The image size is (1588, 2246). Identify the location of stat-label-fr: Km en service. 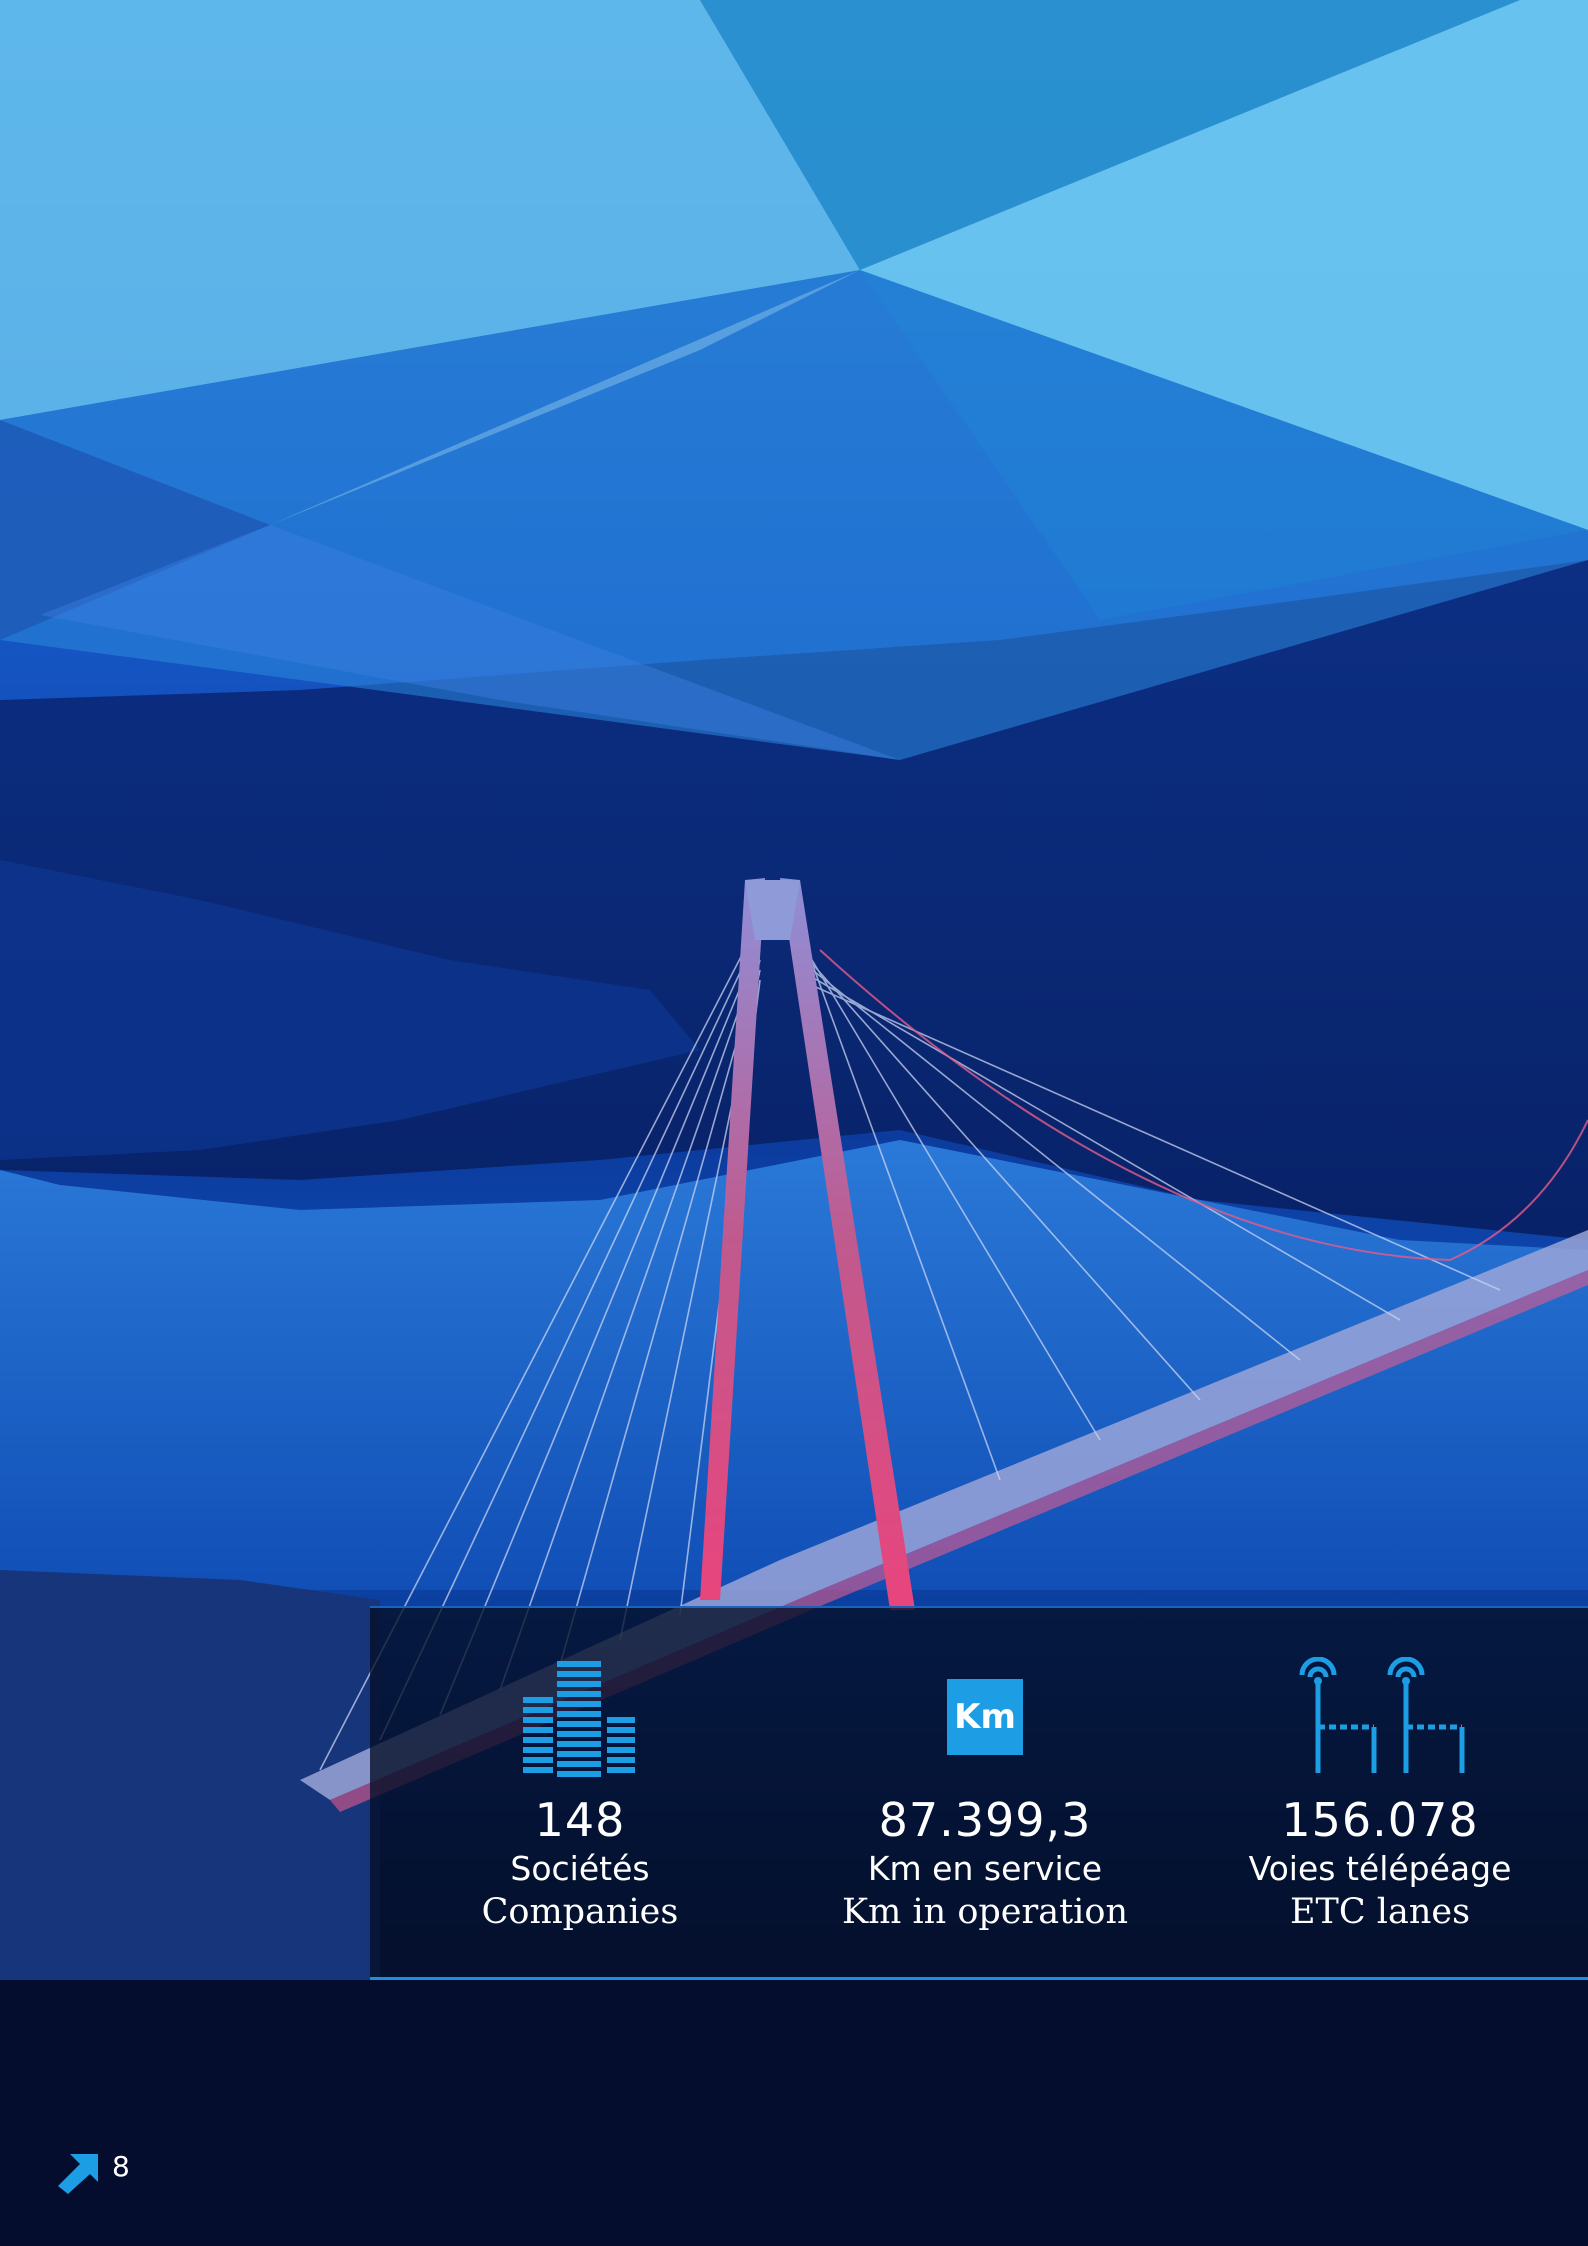
(985, 1868).